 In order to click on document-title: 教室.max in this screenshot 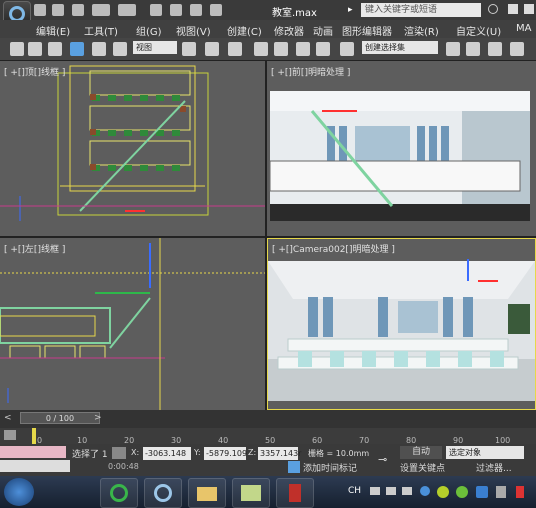, I will do `click(294, 13)`.